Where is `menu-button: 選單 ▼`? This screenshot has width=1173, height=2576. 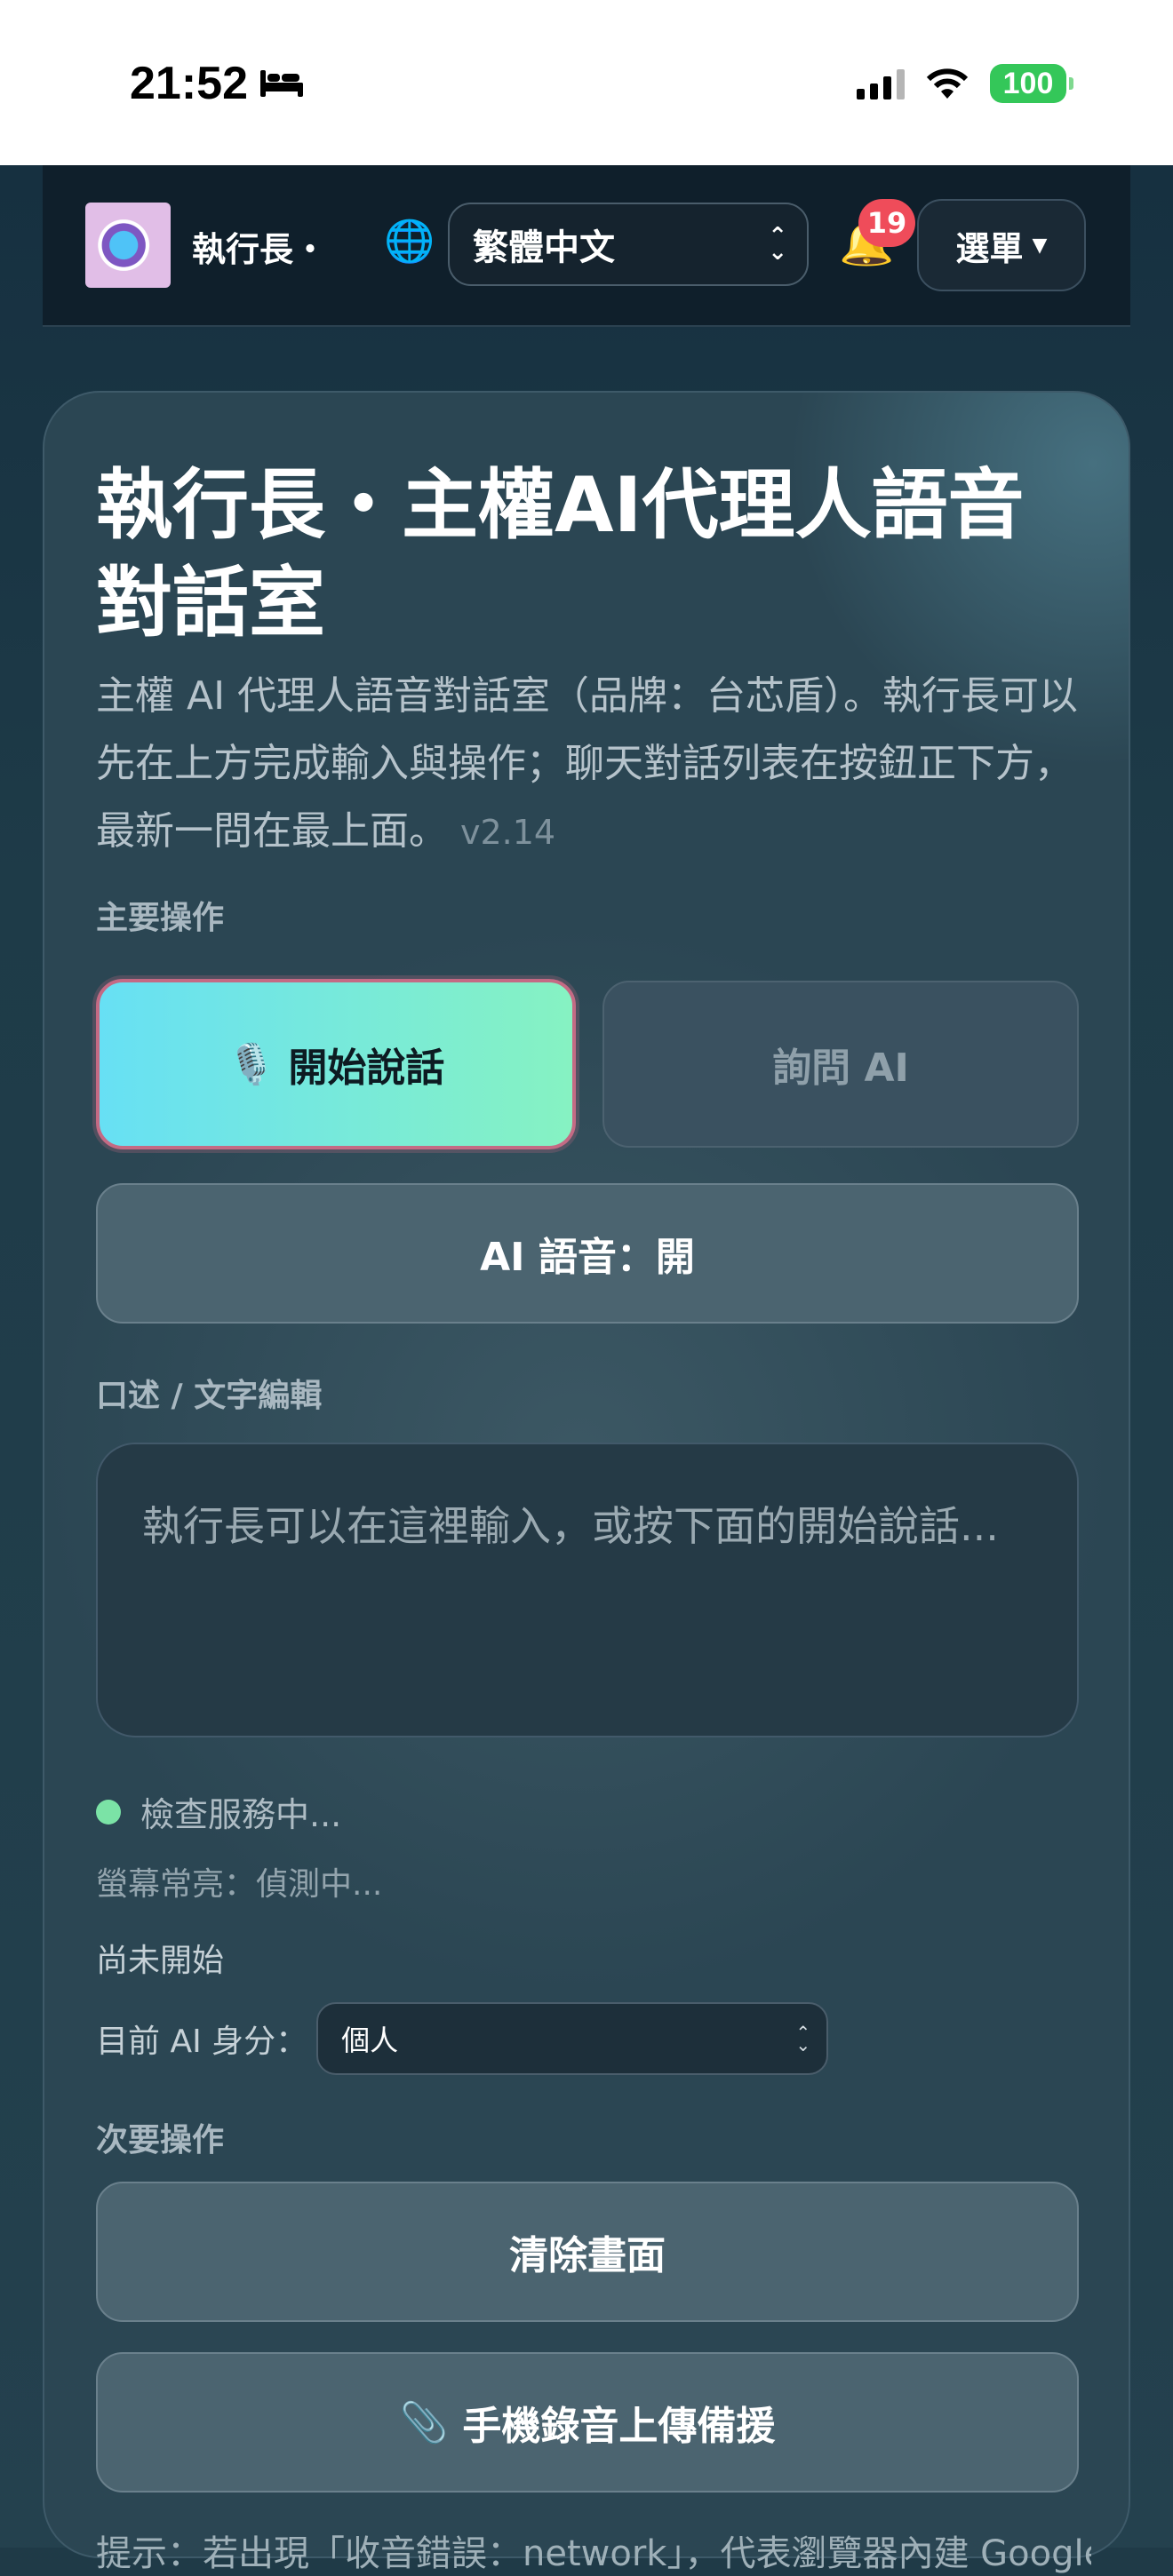
menu-button: 選單 ▼ is located at coordinates (1001, 245).